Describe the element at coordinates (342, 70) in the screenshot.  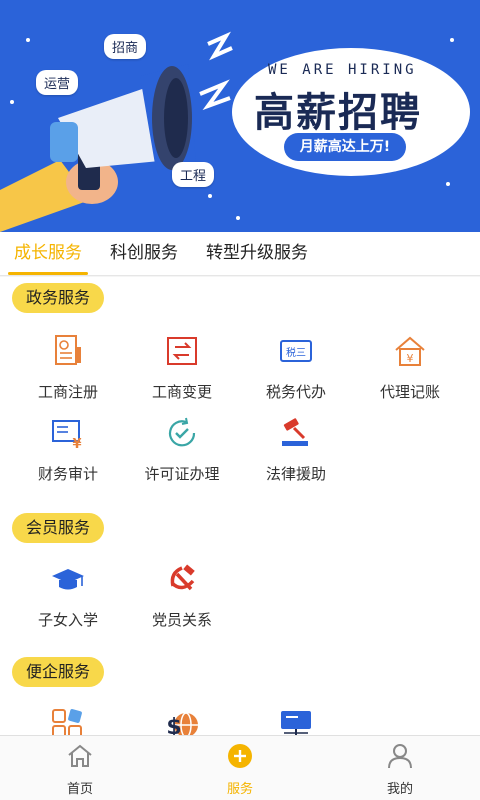
I see `banner-tagline: WE ARE HIRING` at that location.